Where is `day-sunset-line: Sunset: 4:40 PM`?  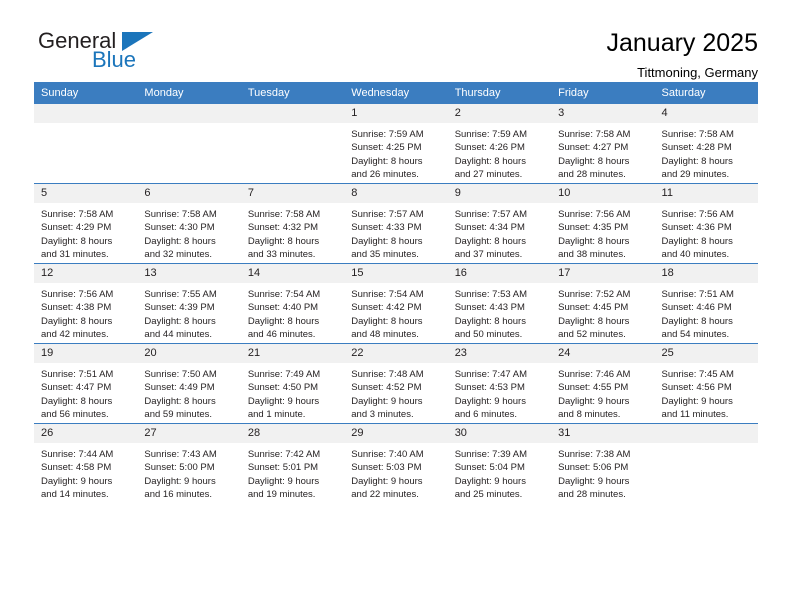 day-sunset-line: Sunset: 4:40 PM is located at coordinates (283, 308).